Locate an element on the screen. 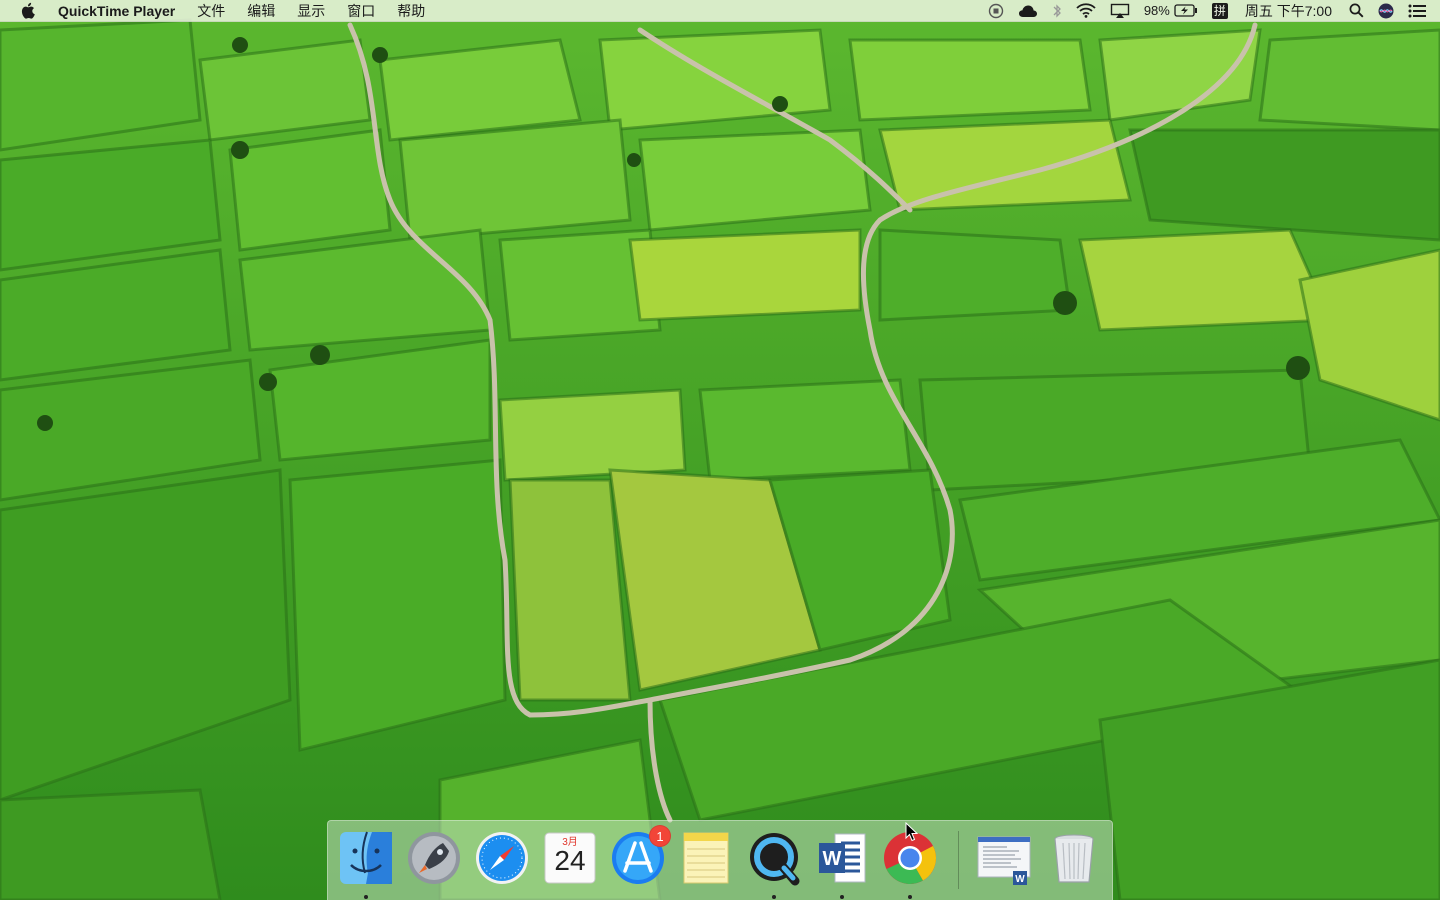 The image size is (1440, 900). dock-calendar-icon: 3月 24 is located at coordinates (570, 858).